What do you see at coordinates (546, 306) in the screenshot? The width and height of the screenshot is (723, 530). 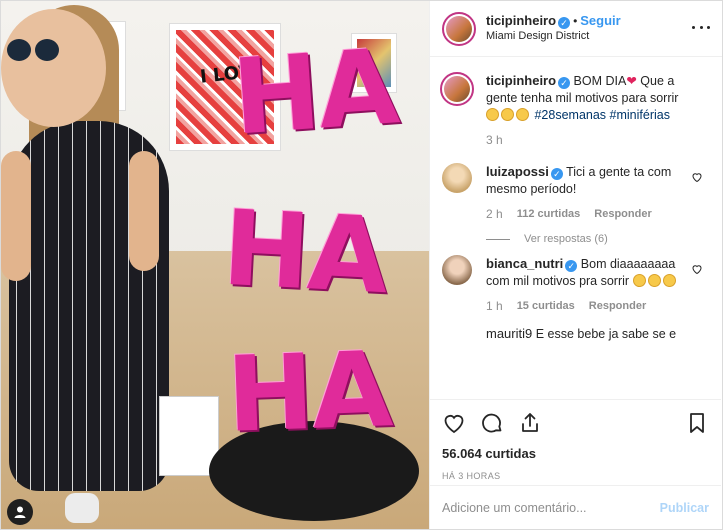 I see `comment-likes: 15 curtidas` at bounding box center [546, 306].